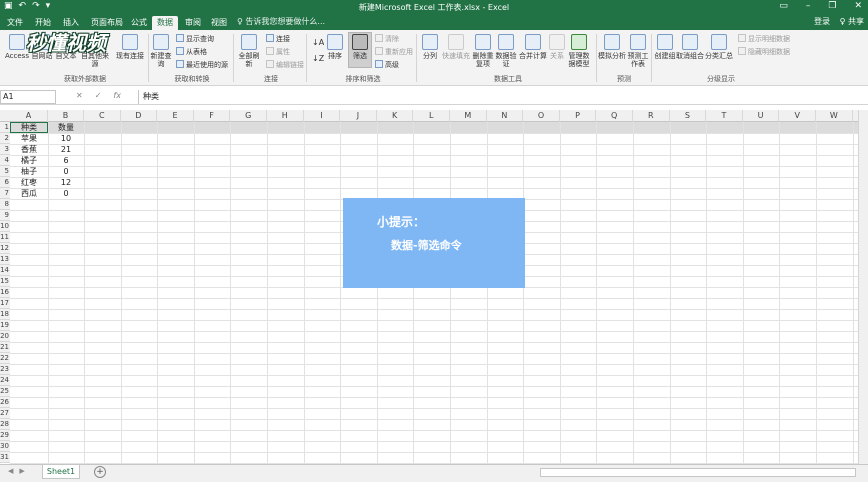  What do you see at coordinates (764, 52) in the screenshot?
I see `hide-detail-button: 隐藏明细数据` at bounding box center [764, 52].